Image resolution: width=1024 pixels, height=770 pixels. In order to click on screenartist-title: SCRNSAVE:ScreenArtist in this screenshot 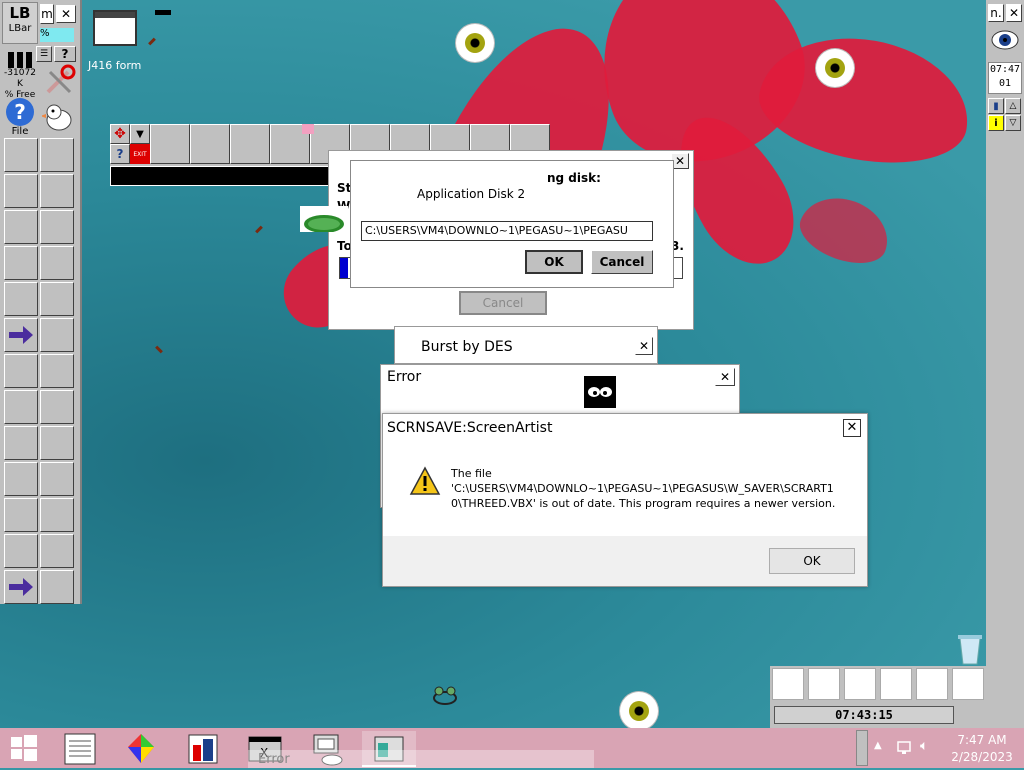, I will do `click(470, 428)`.